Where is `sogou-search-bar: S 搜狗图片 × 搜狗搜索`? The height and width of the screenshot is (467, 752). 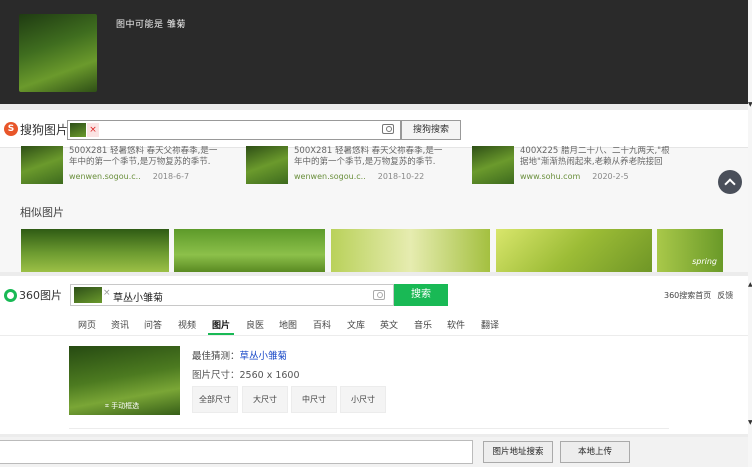 sogou-search-bar: S 搜狗图片 × 搜狗搜索 is located at coordinates (374, 129).